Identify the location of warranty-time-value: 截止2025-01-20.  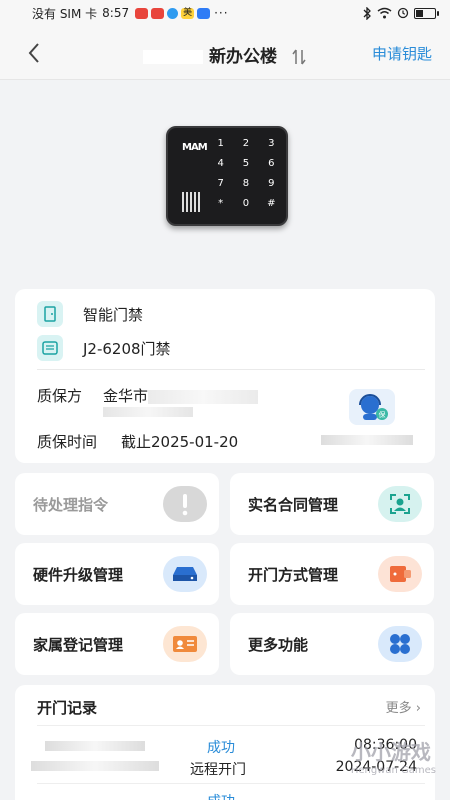
(180, 442).